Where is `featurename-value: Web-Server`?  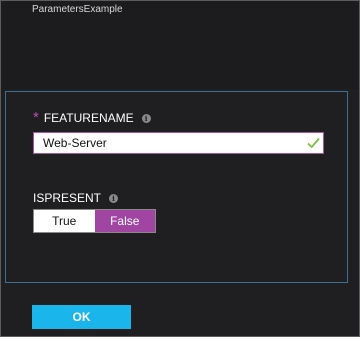 featurename-value: Web-Server is located at coordinates (75, 143).